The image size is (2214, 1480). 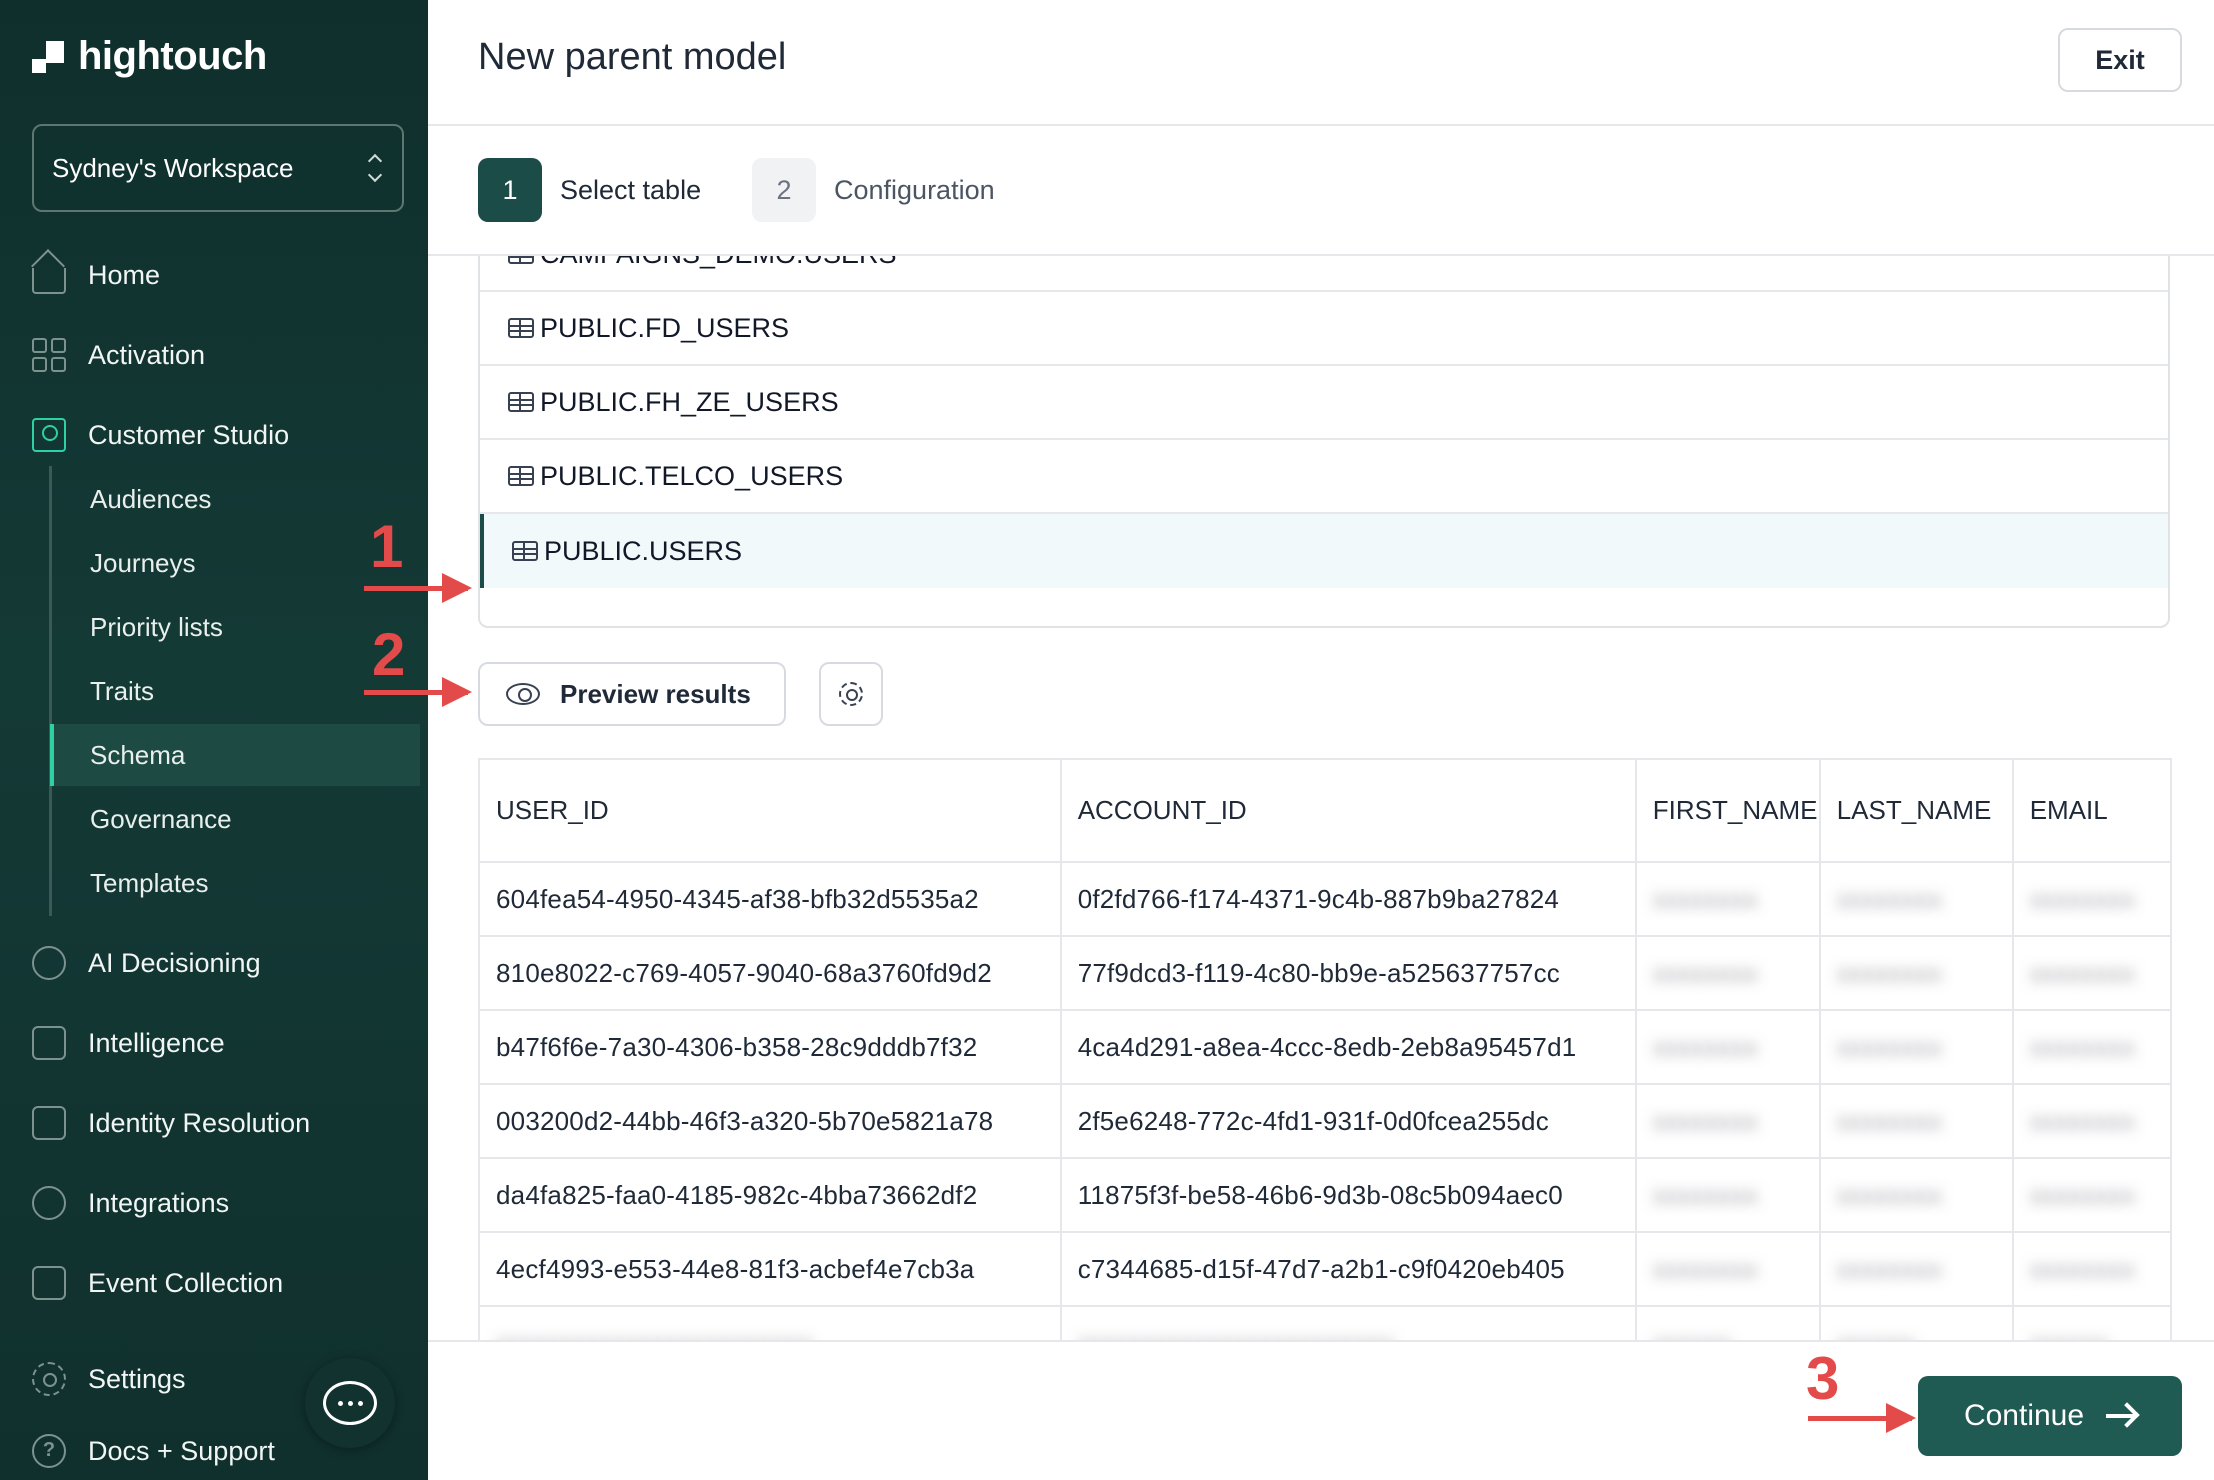 What do you see at coordinates (1321, 125) in the screenshot?
I see `divider` at bounding box center [1321, 125].